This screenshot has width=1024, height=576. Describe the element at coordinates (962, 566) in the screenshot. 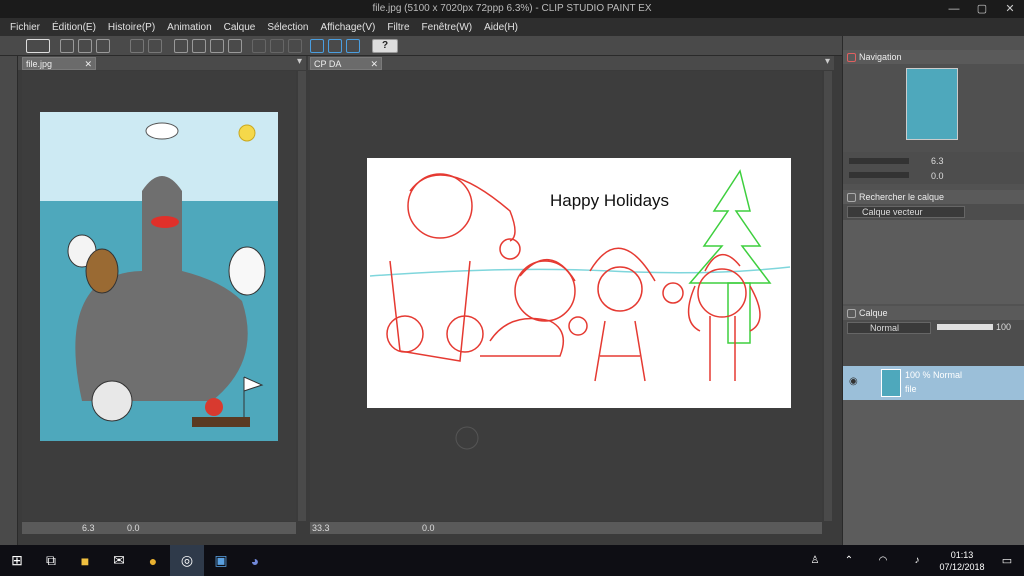

I see `clock-date: 07/12/2018` at that location.